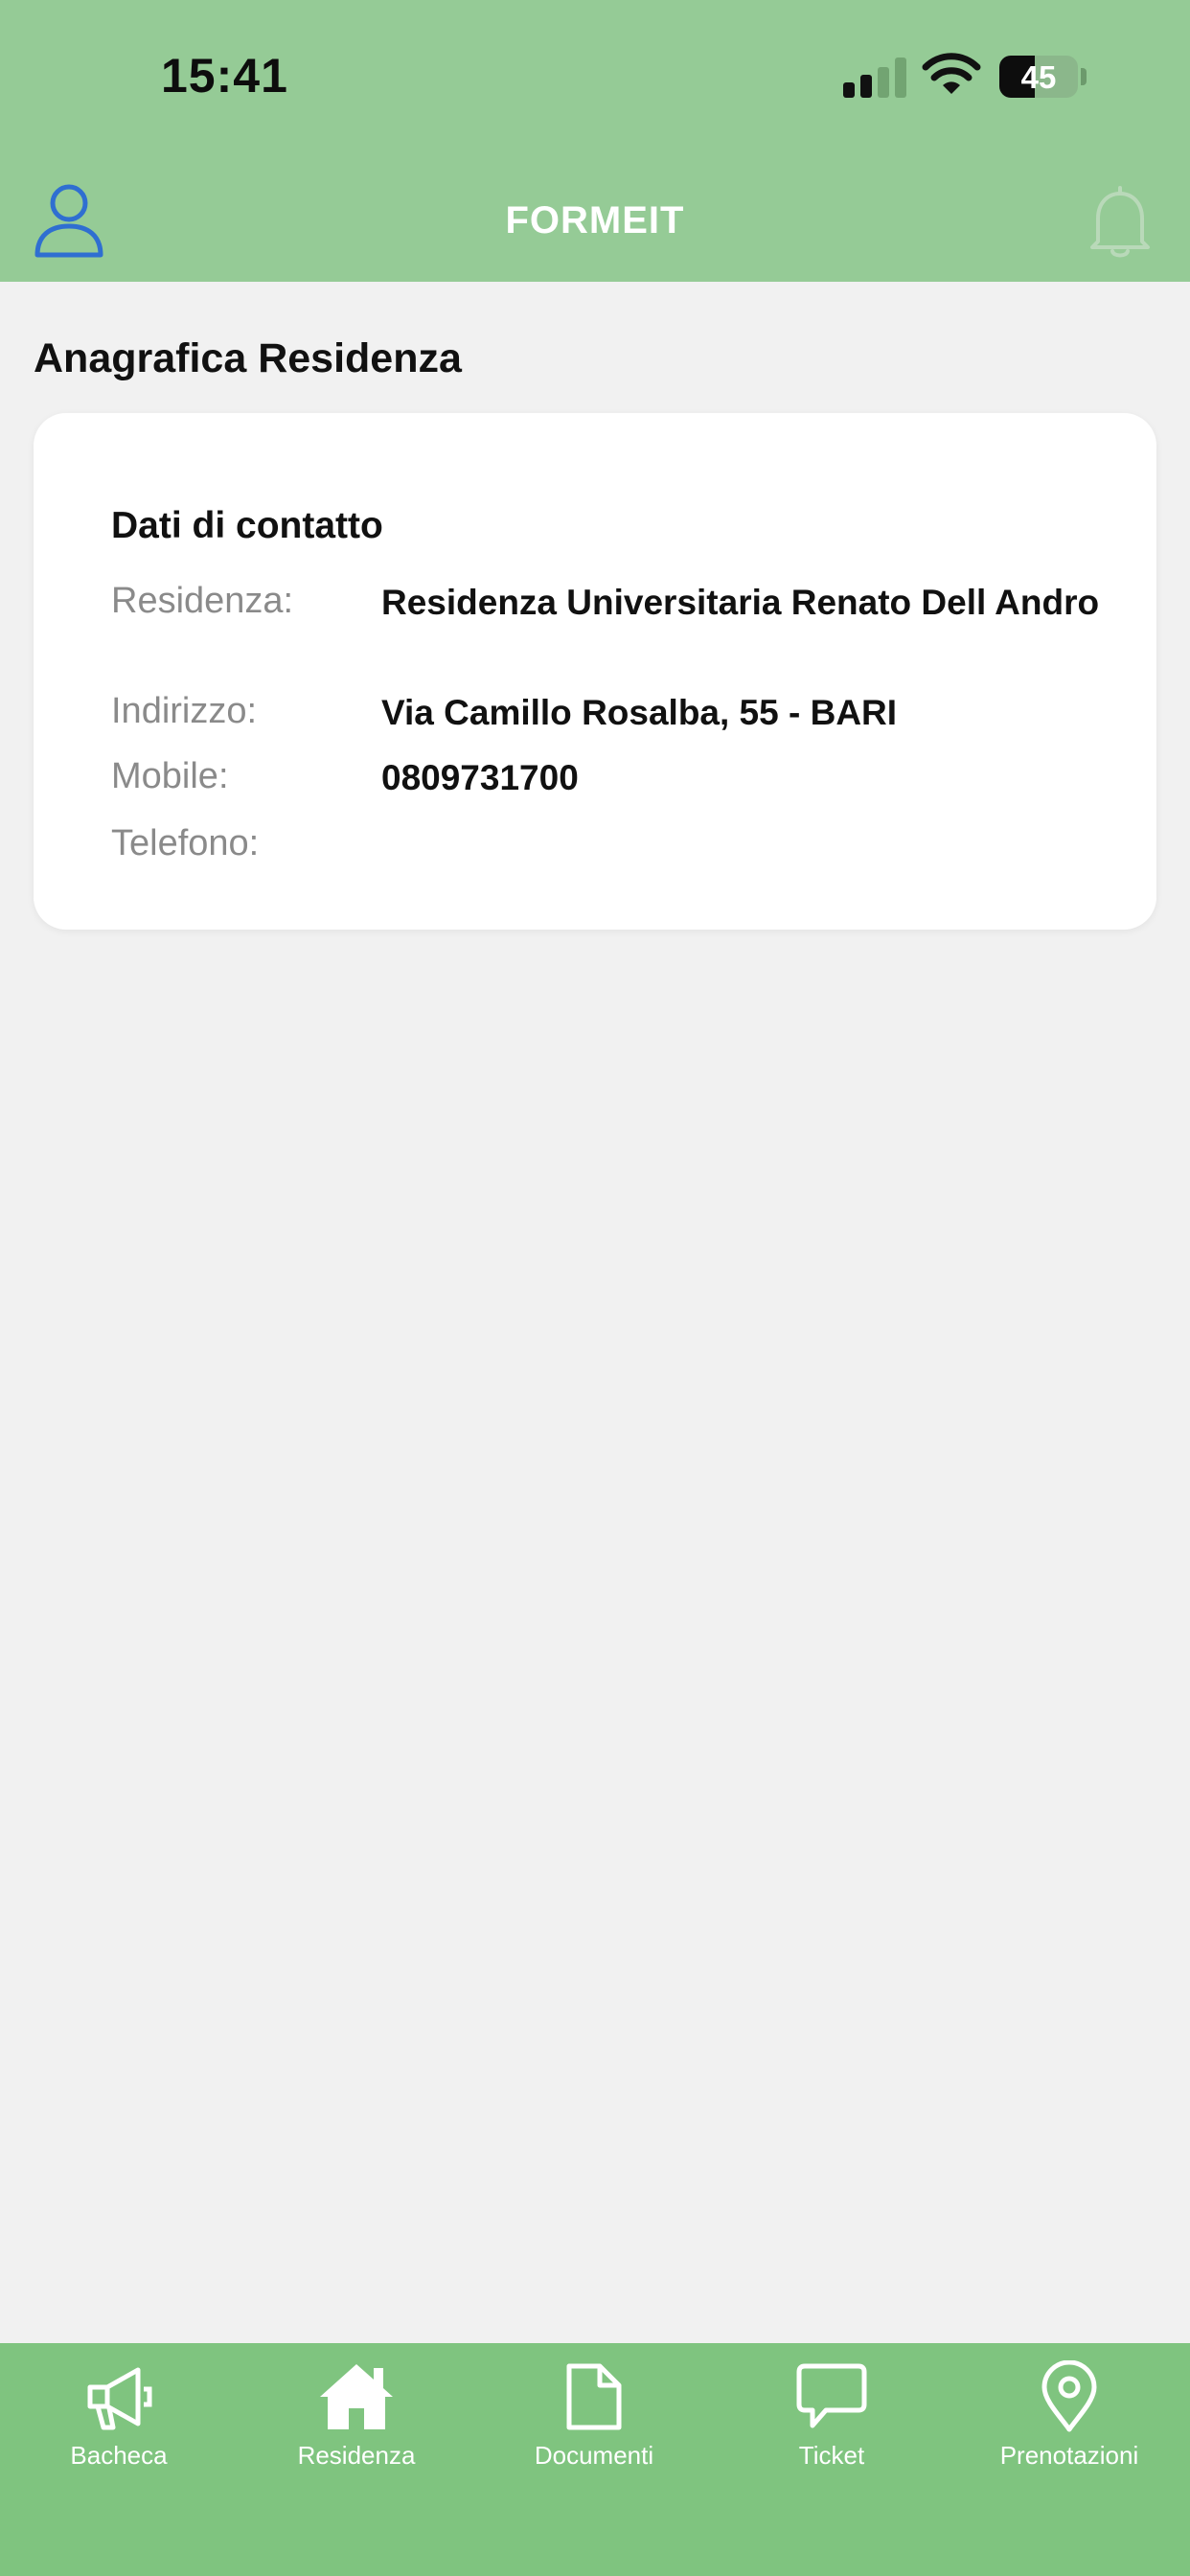 This screenshot has width=1190, height=2576. What do you see at coordinates (248, 358) in the screenshot?
I see `page-title: Anagrafica Residenza` at bounding box center [248, 358].